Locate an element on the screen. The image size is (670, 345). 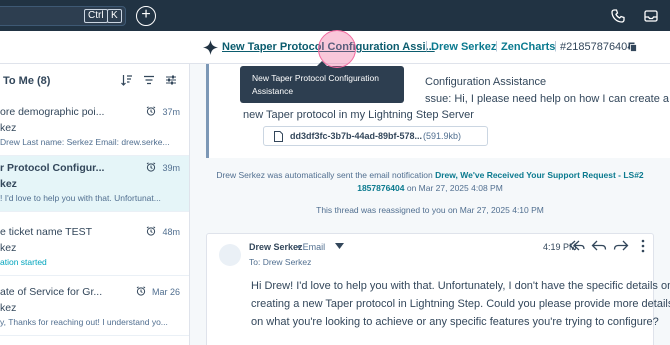
sort-icon is located at coordinates (127, 80).